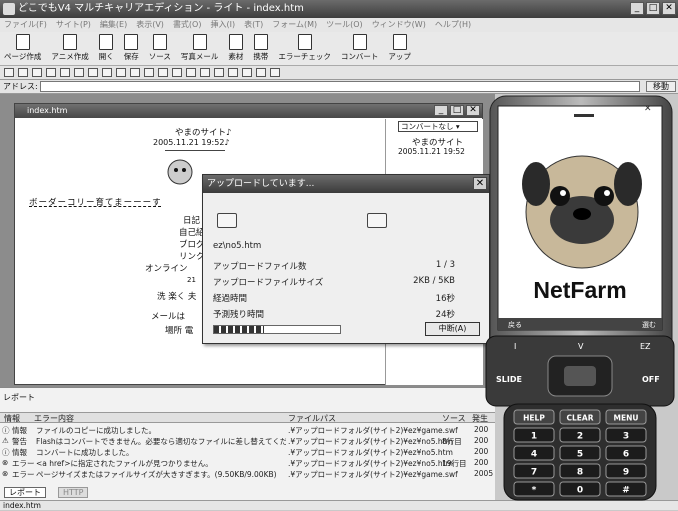 The height and width of the screenshot is (511, 678). What do you see at coordinates (65, 72) in the screenshot?
I see `paste-icon` at bounding box center [65, 72].